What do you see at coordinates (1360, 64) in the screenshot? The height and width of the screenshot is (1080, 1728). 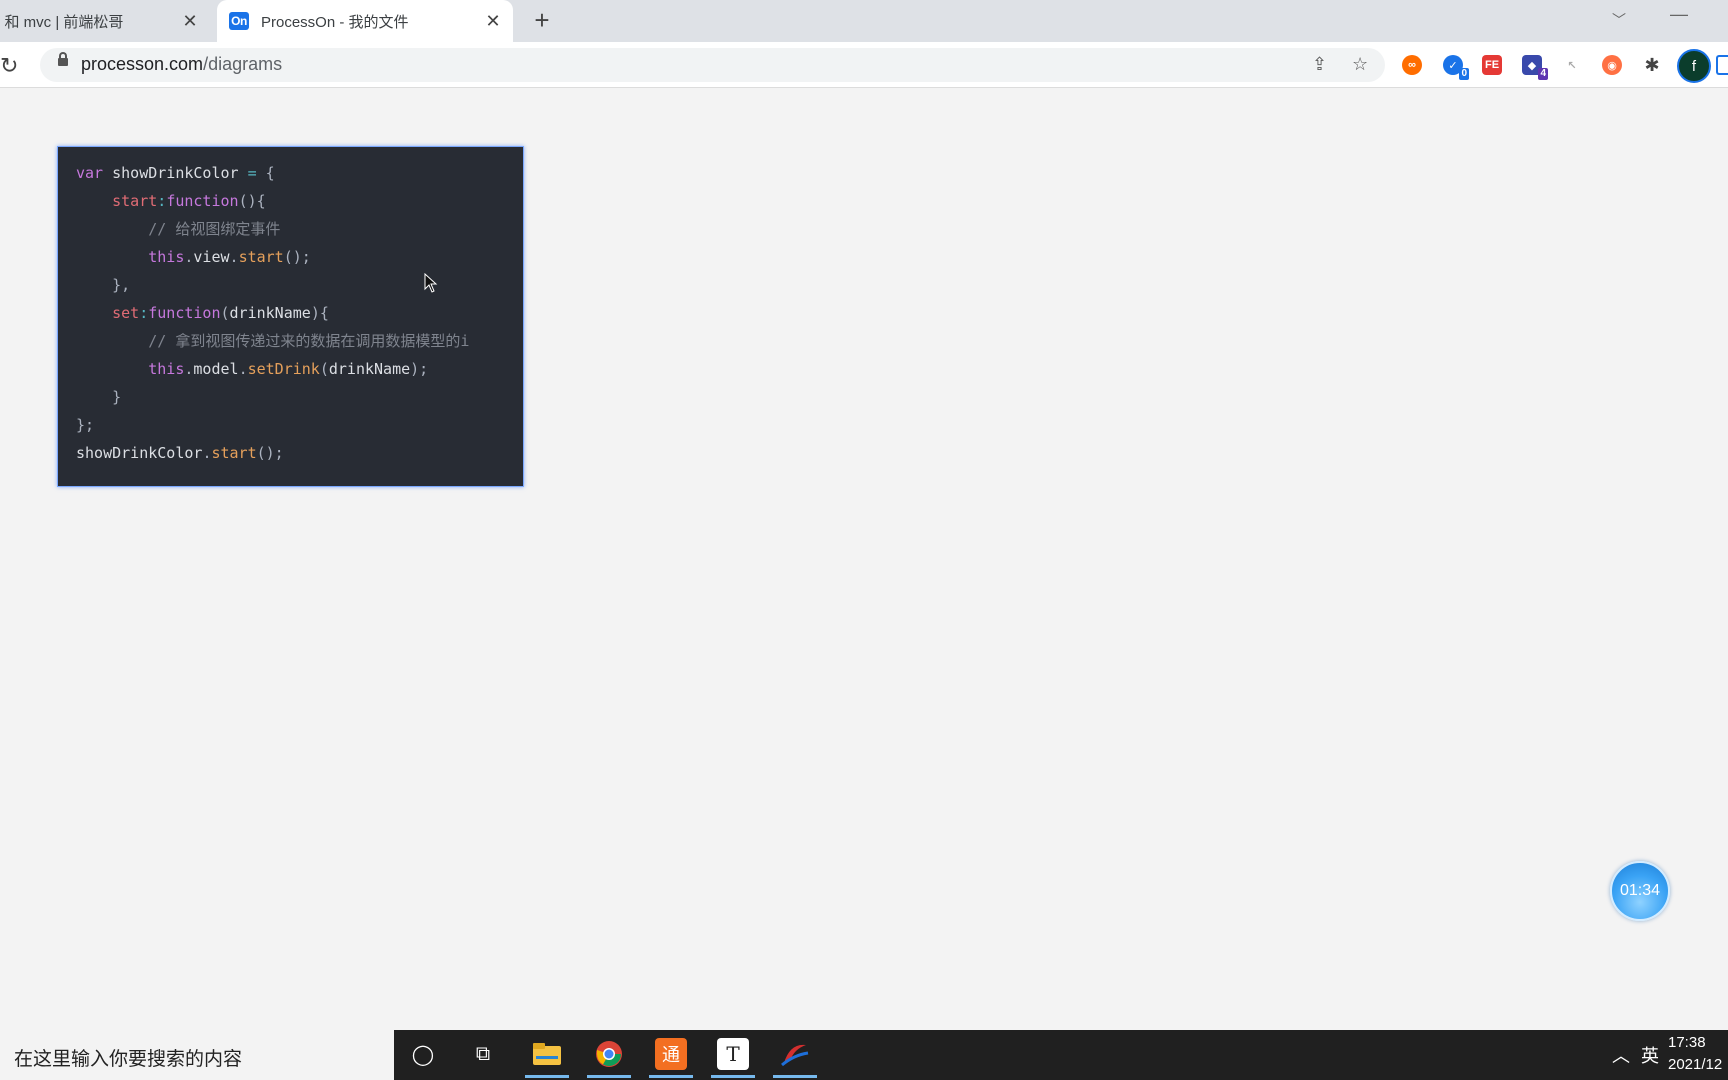 I see `bookmark-star-icon: ☆` at bounding box center [1360, 64].